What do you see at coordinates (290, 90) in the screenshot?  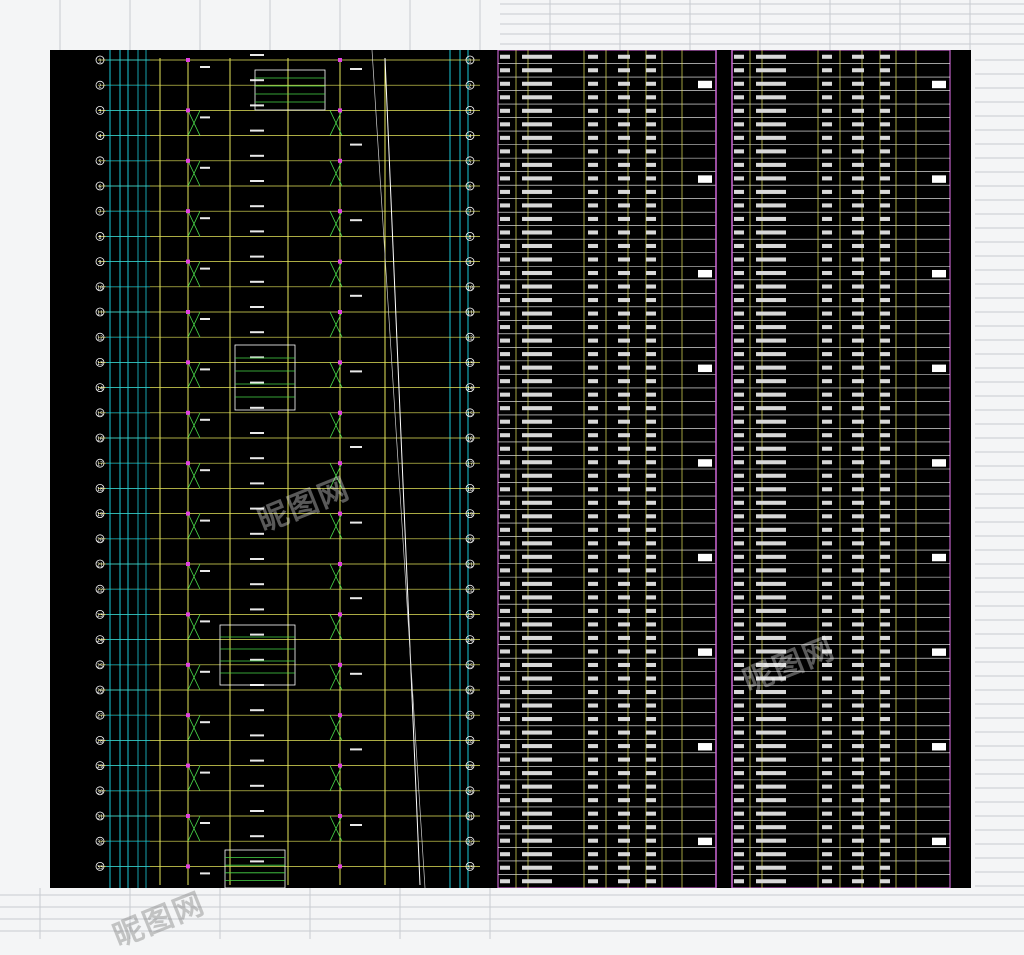 I see `stair-core` at bounding box center [290, 90].